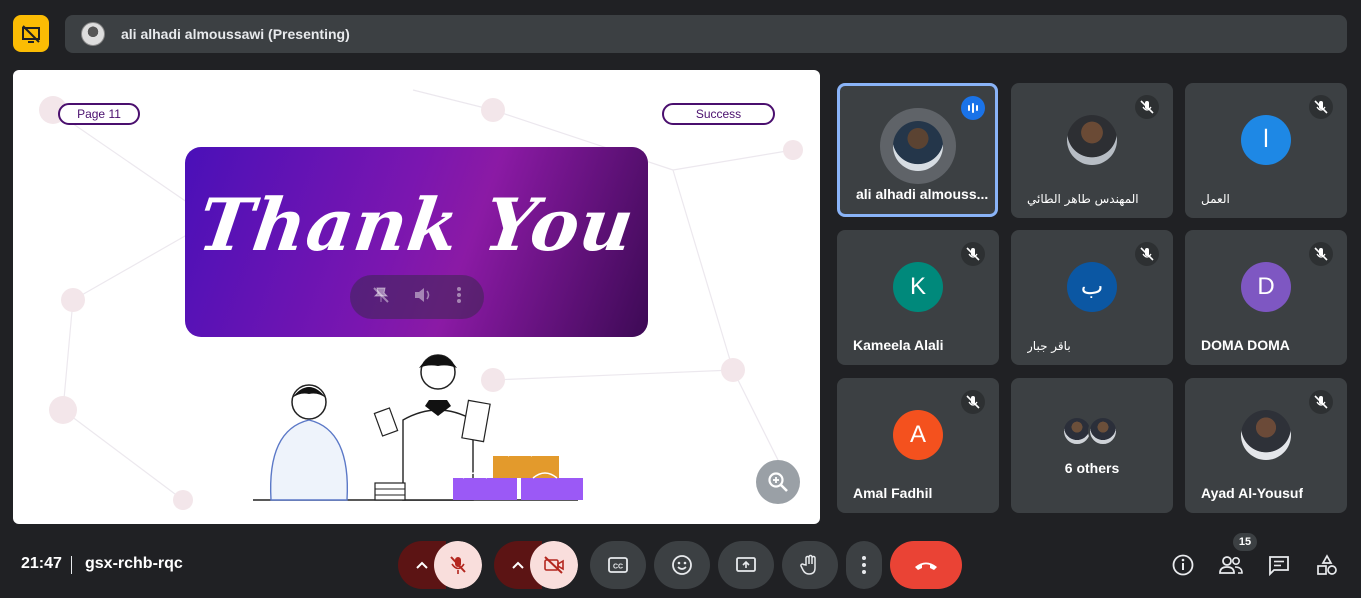  Describe the element at coordinates (381, 297) in the screenshot. I see `unpin-icon` at that location.